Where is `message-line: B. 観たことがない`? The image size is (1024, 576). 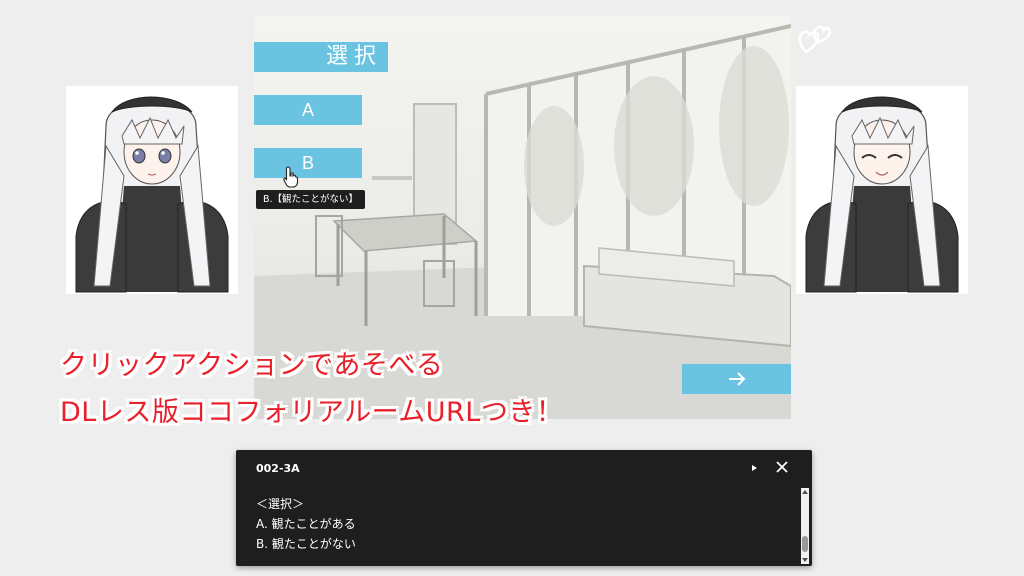 message-line: B. 観たことがない is located at coordinates (306, 544).